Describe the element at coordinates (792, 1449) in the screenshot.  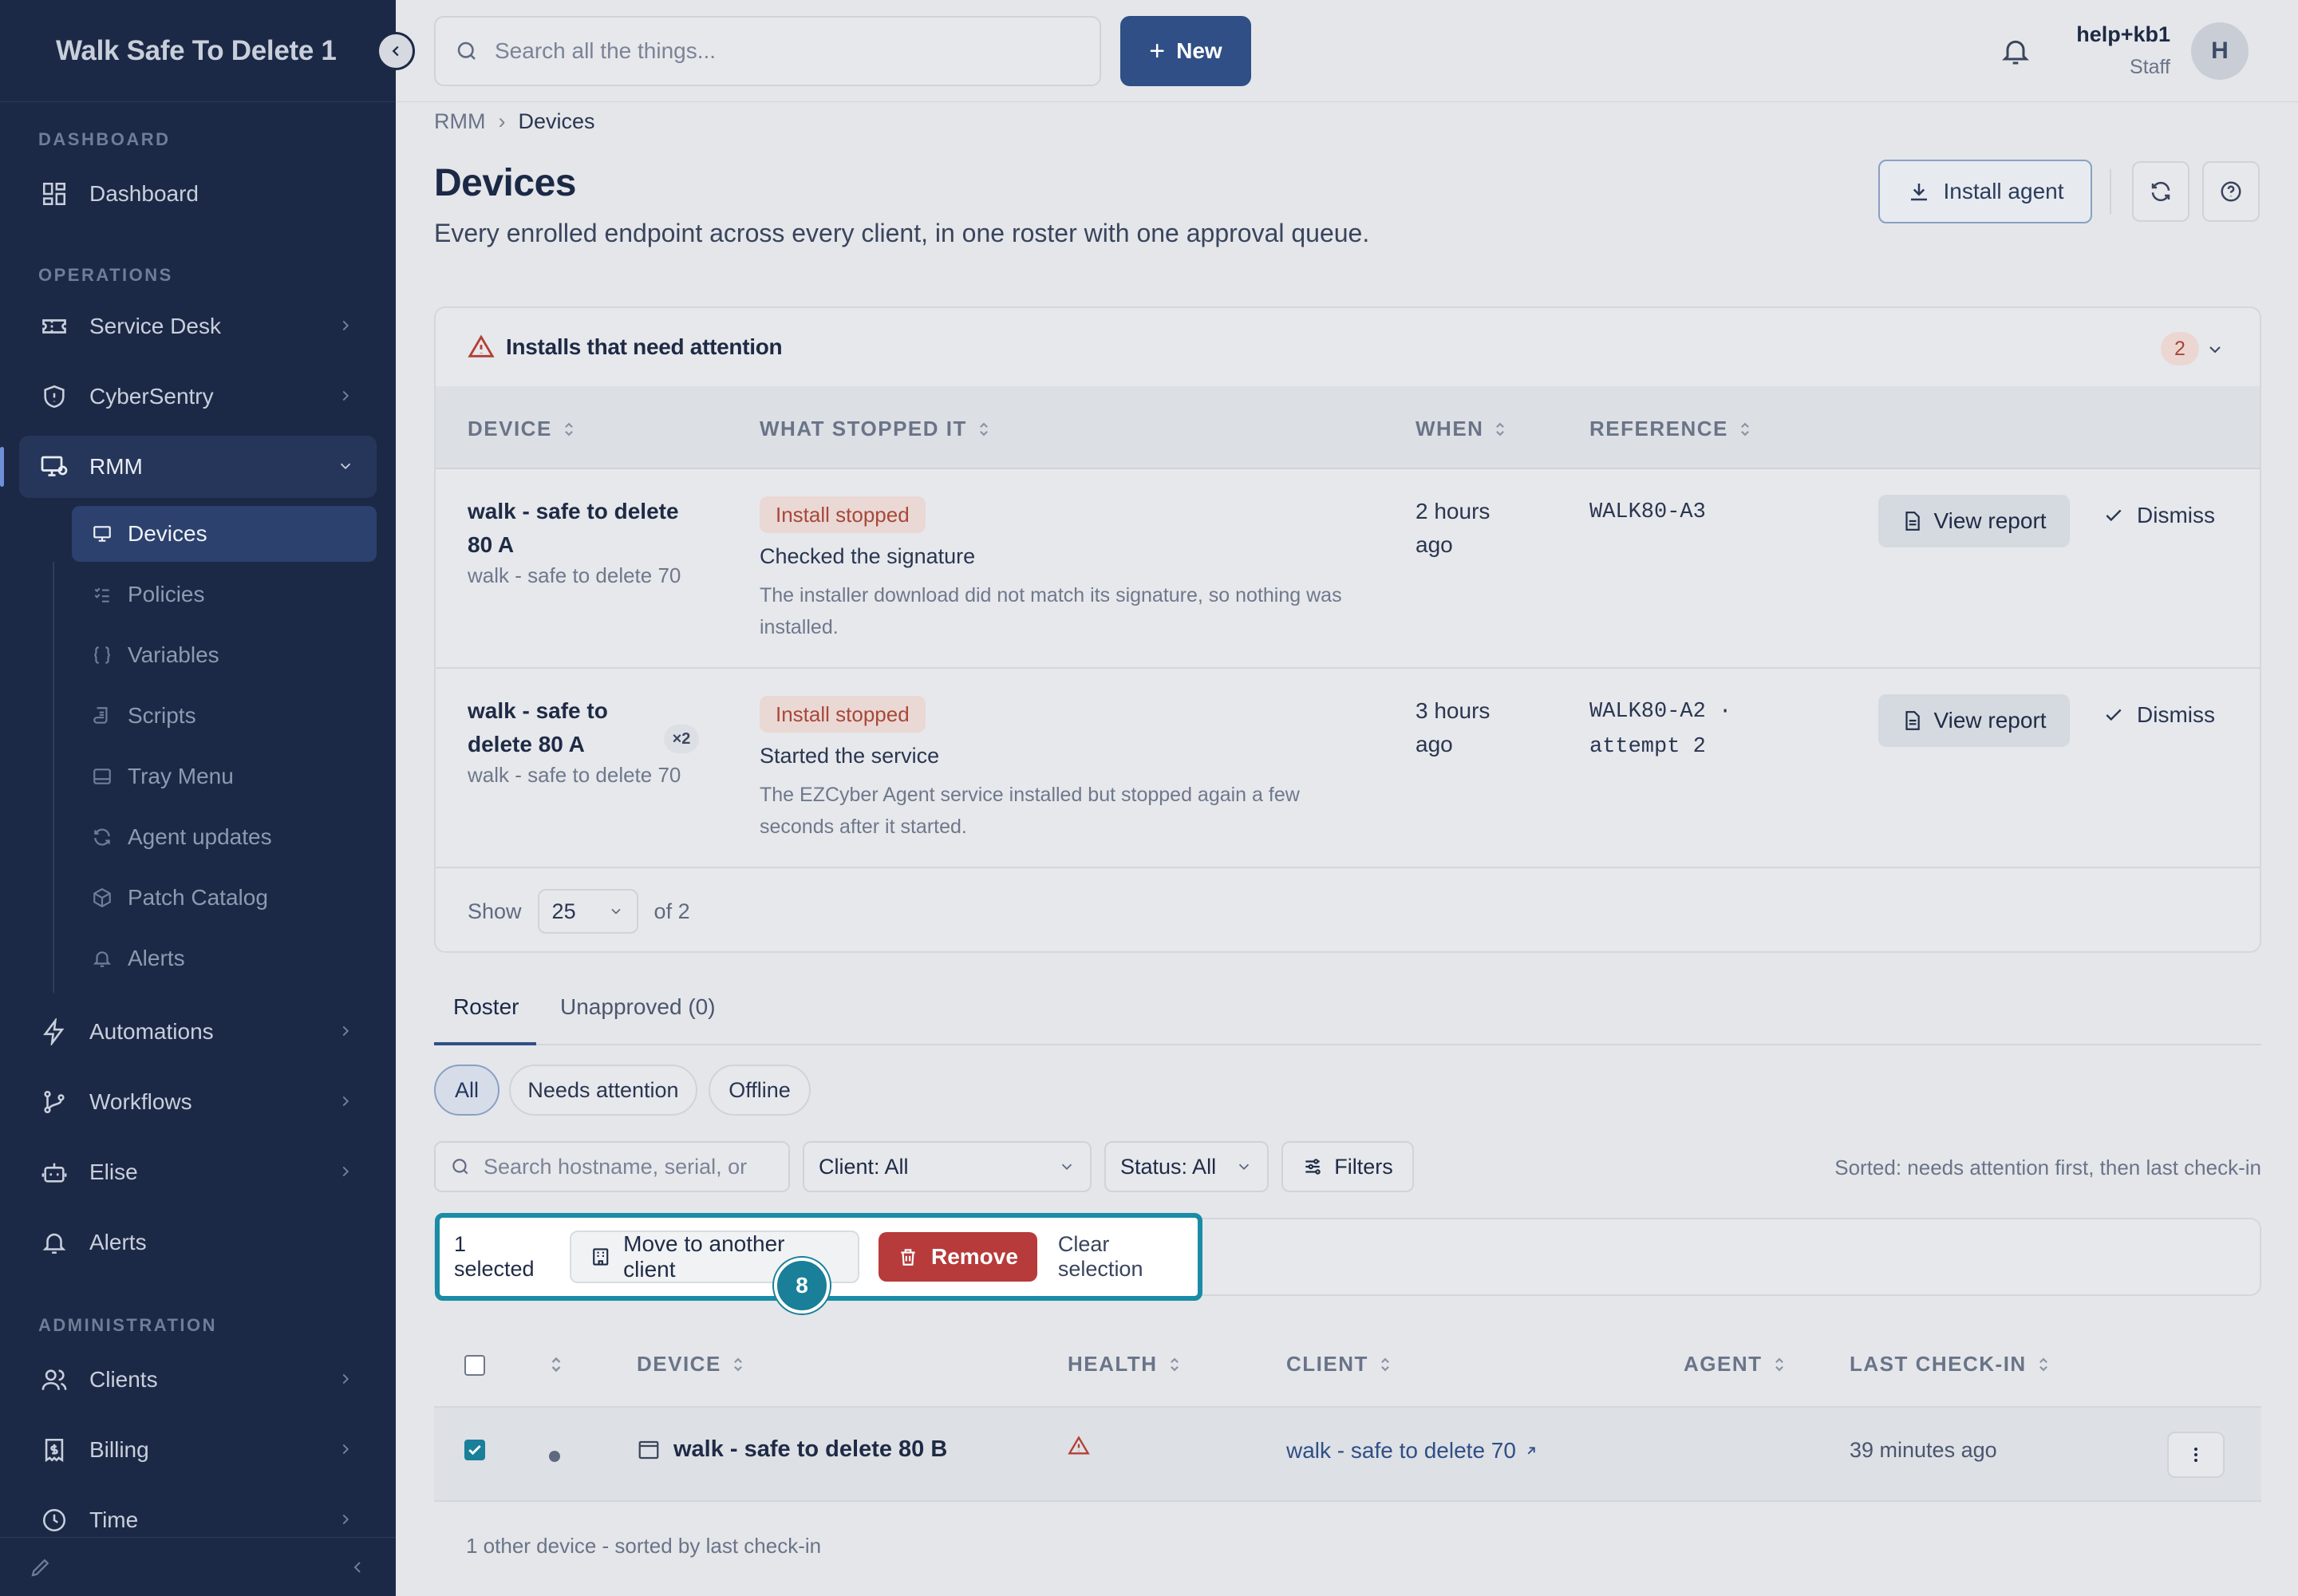
I see `device-name-cell: walk - safe to delete 80 B` at that location.